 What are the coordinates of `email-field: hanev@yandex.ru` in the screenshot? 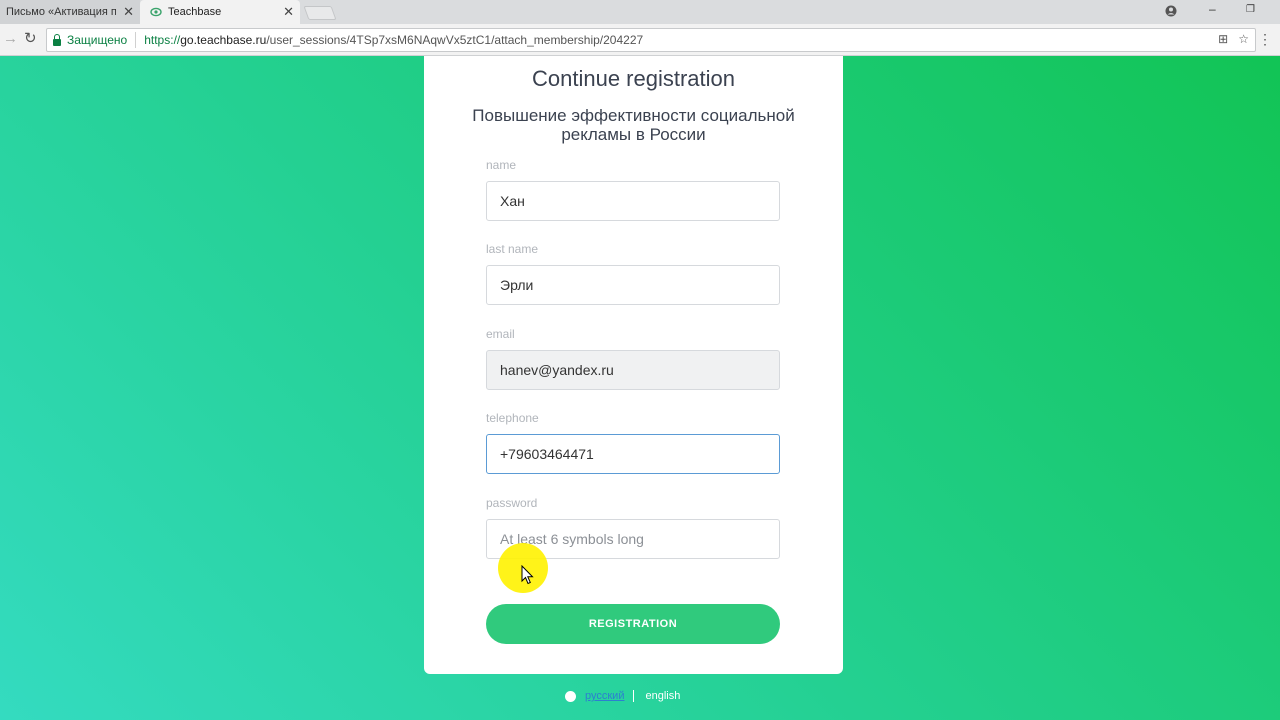 It's located at (633, 370).